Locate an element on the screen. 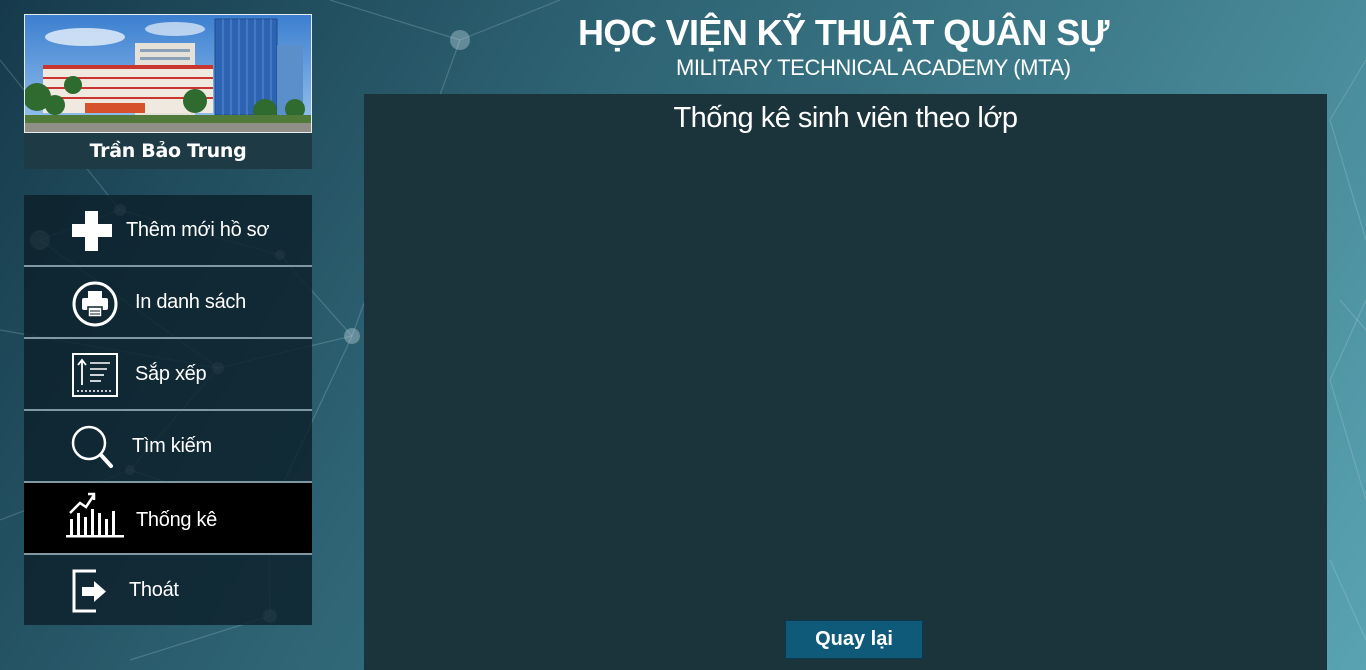 This screenshot has height=670, width=1366. menu-item-label: Thoát is located at coordinates (154, 590).